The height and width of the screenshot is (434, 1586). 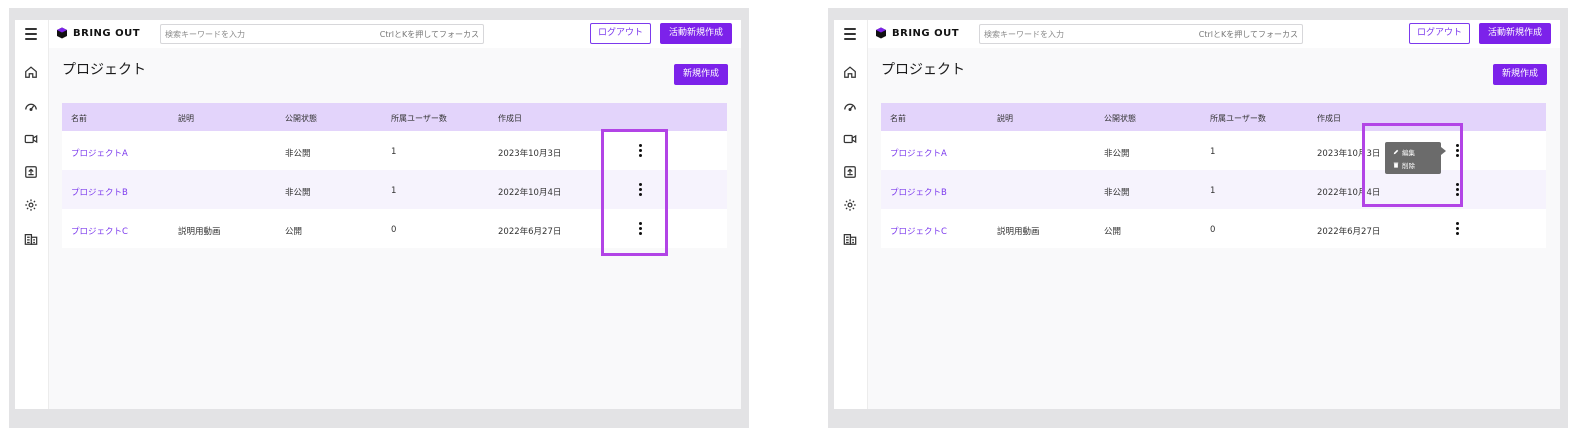 I want to click on menu-popup-highlight, so click(x=1412, y=165).